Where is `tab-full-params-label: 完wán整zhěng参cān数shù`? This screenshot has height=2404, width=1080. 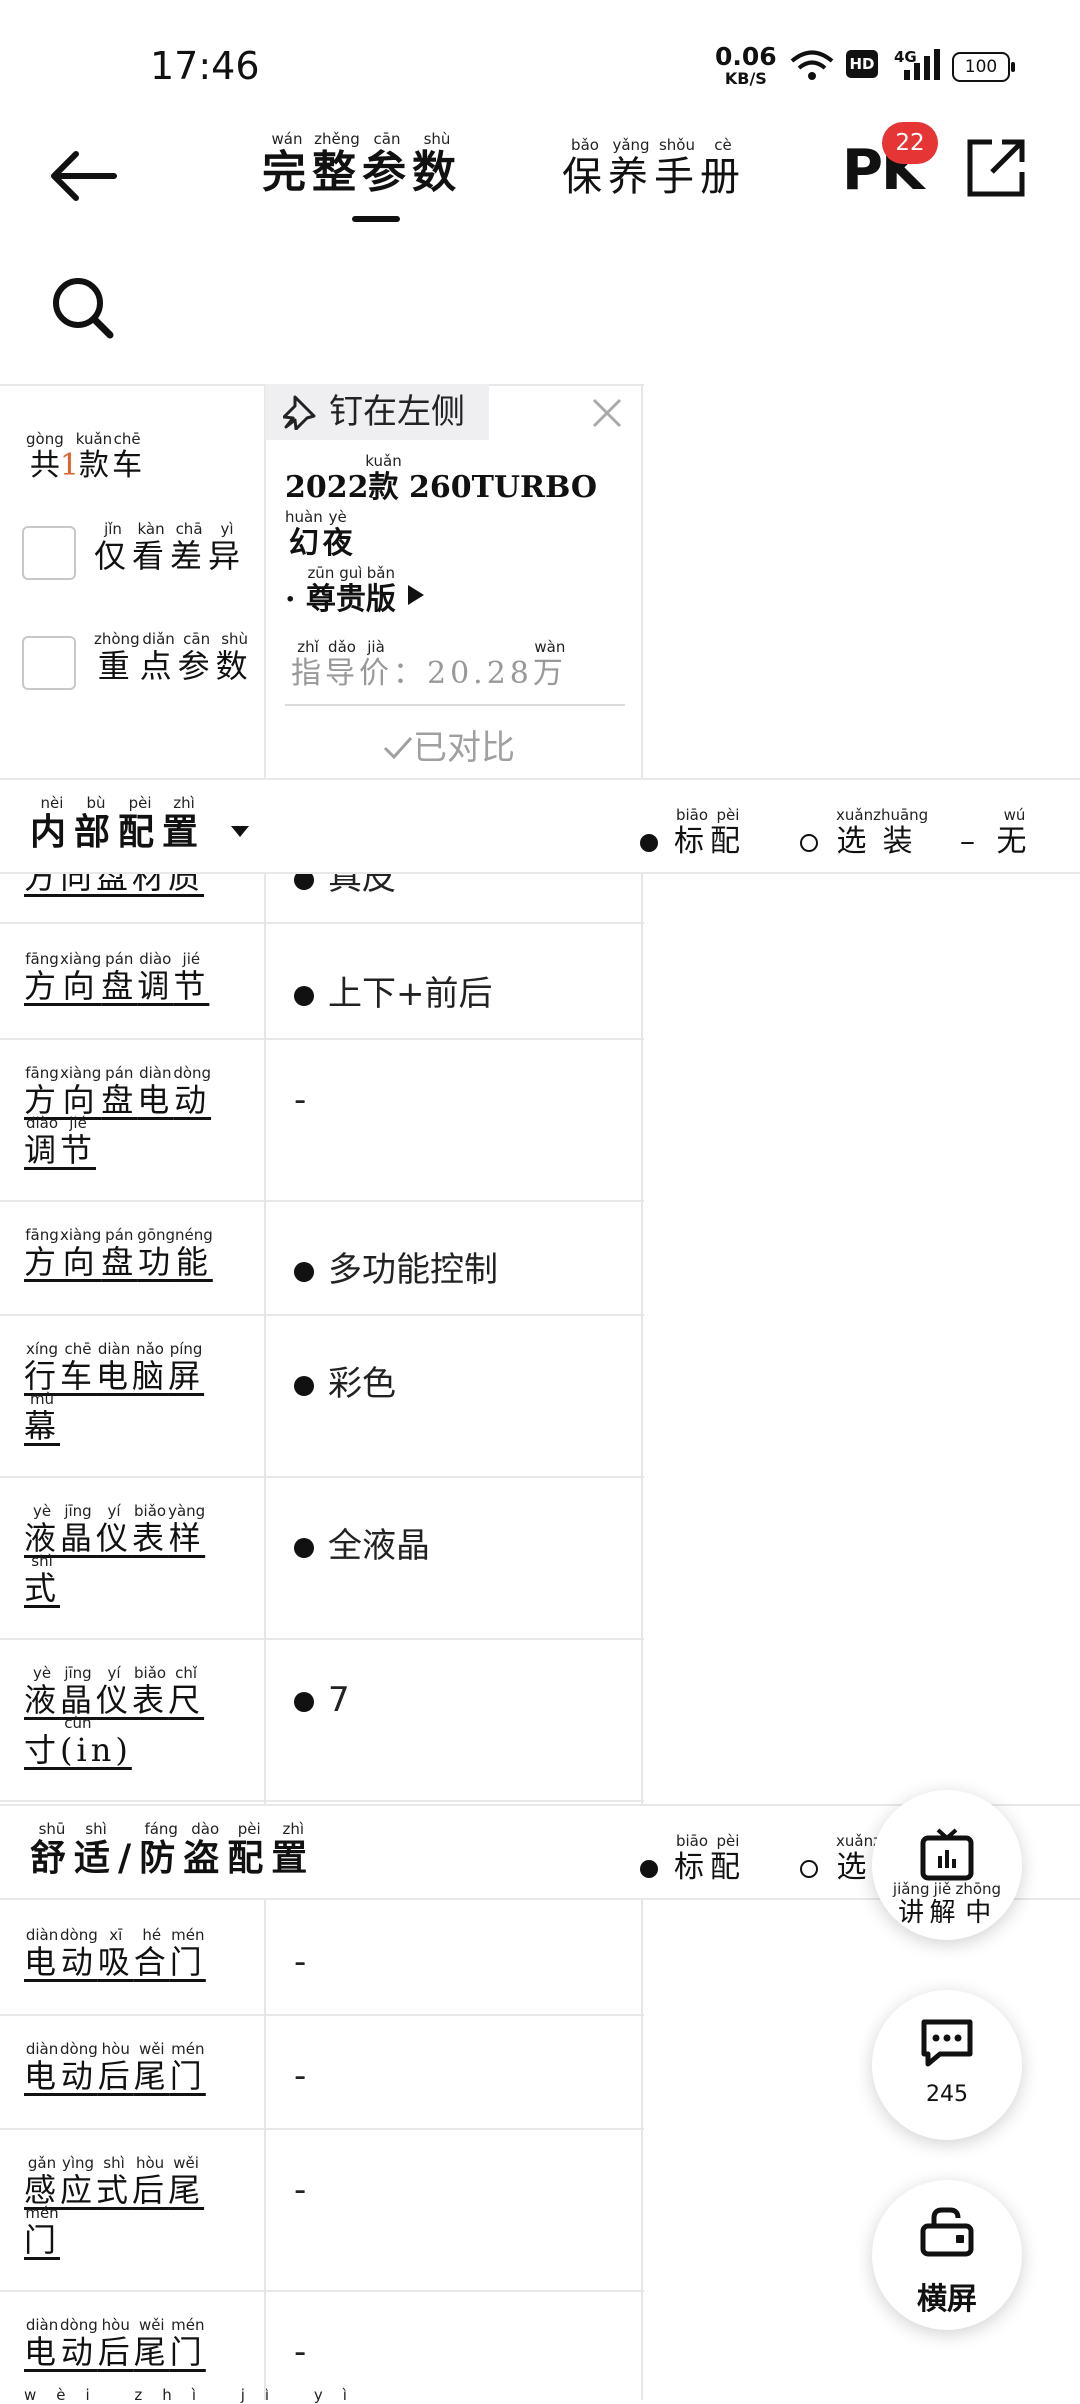 tab-full-params-label: 完wán整zhěng参cān数shù is located at coordinates (362, 164).